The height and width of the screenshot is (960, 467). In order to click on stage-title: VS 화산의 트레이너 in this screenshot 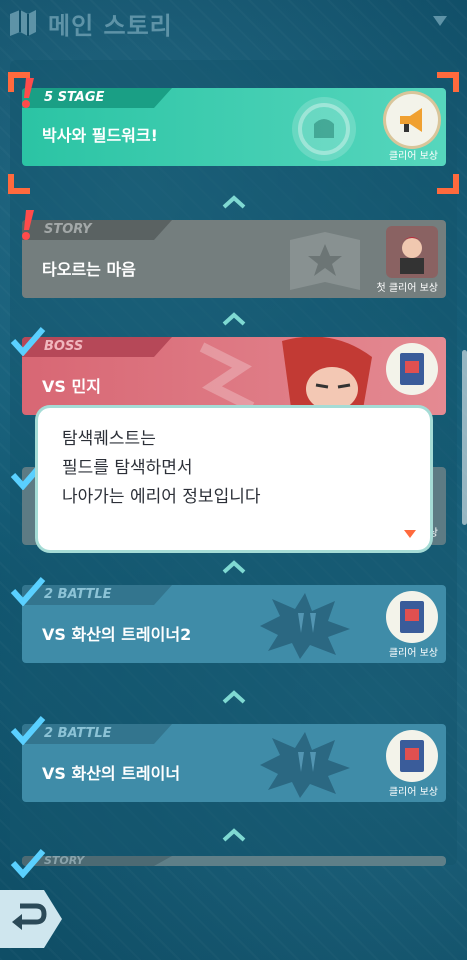, I will do `click(111, 773)`.